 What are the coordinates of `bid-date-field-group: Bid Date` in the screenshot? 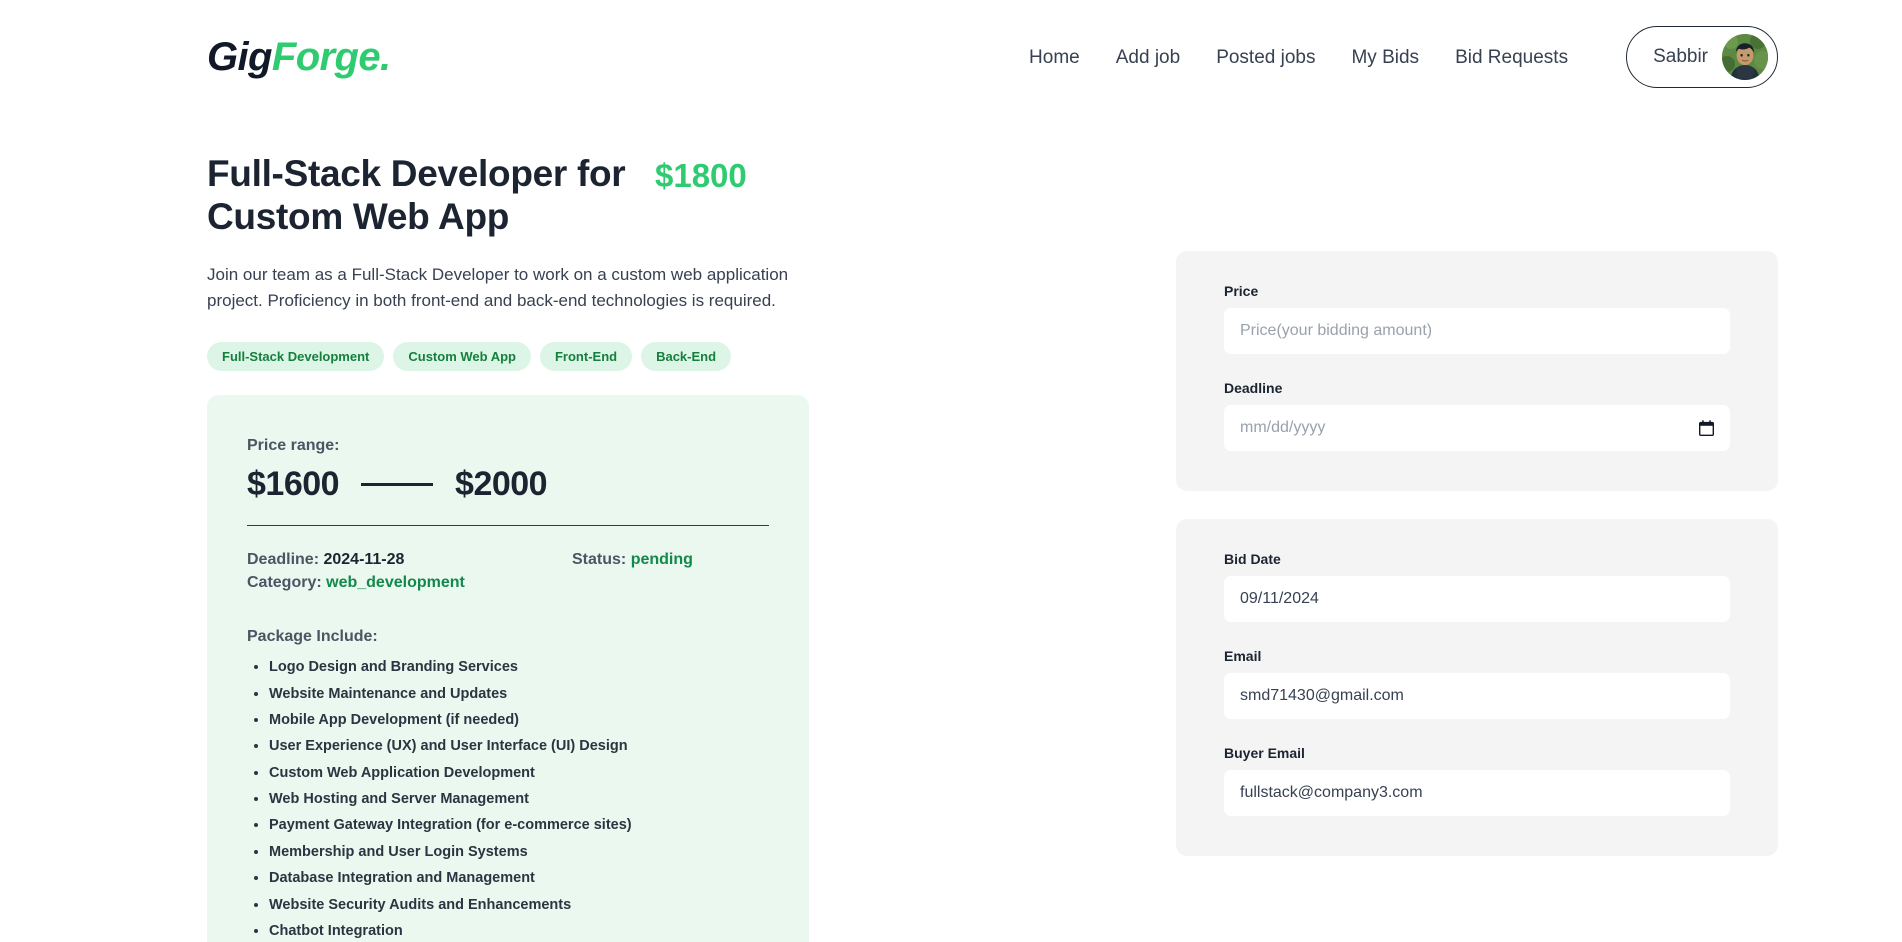 It's located at (1477, 586).